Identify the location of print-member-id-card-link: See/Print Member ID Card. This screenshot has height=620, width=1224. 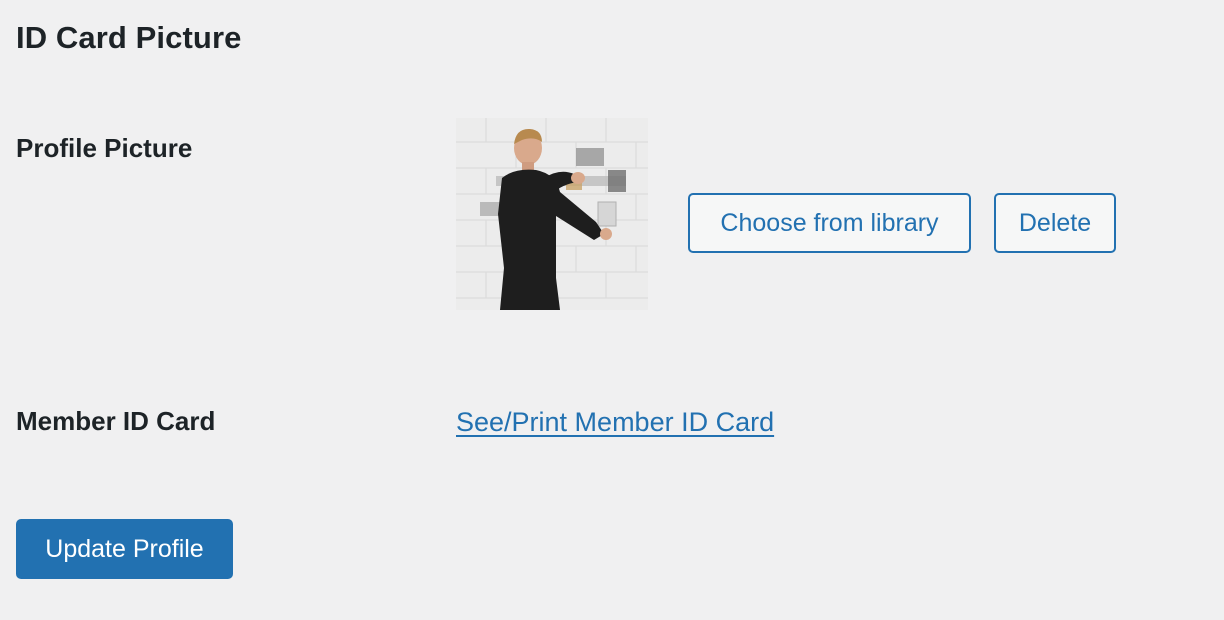
(615, 422).